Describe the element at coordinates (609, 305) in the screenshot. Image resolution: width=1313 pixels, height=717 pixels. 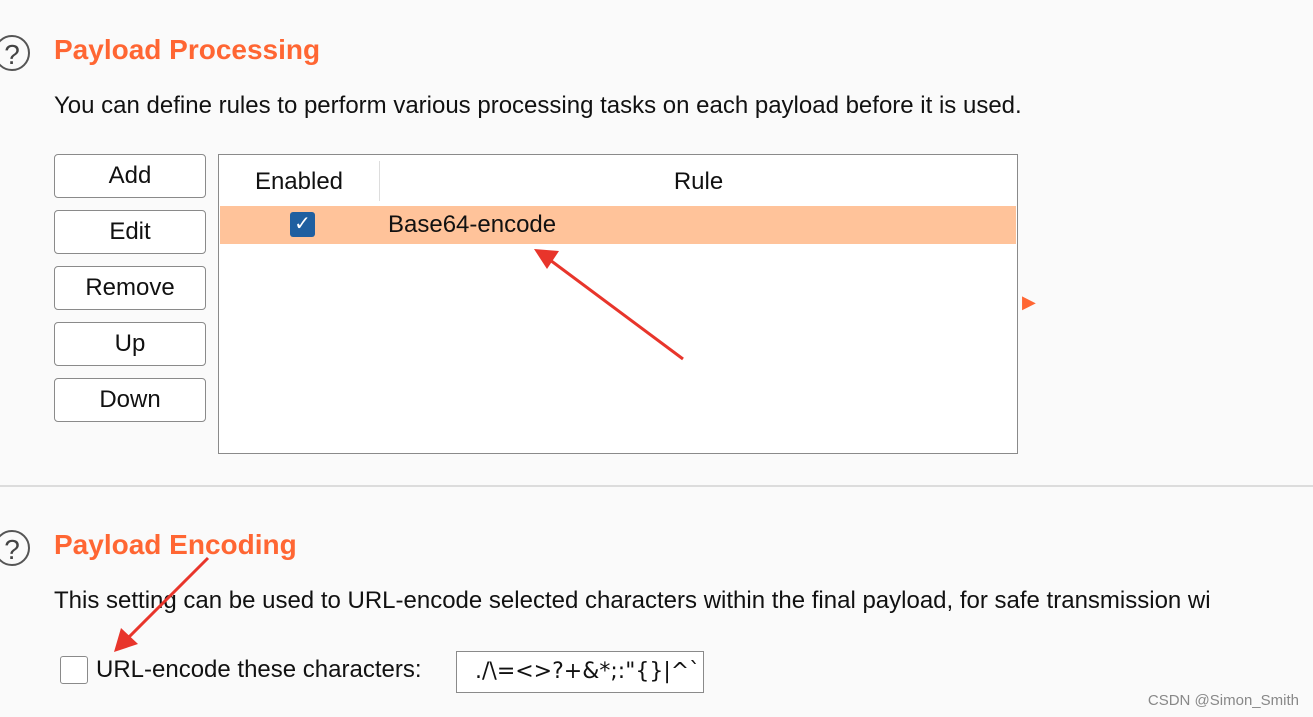
I see `annotation-arrow-to-rule` at that location.